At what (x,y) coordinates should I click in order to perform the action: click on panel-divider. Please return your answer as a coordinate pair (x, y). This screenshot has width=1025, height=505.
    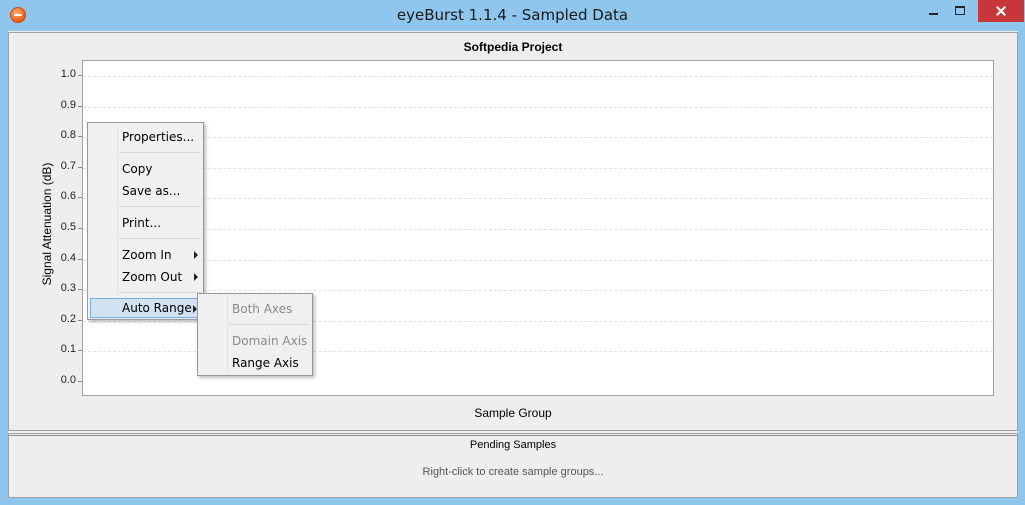
    Looking at the image, I should click on (513, 435).